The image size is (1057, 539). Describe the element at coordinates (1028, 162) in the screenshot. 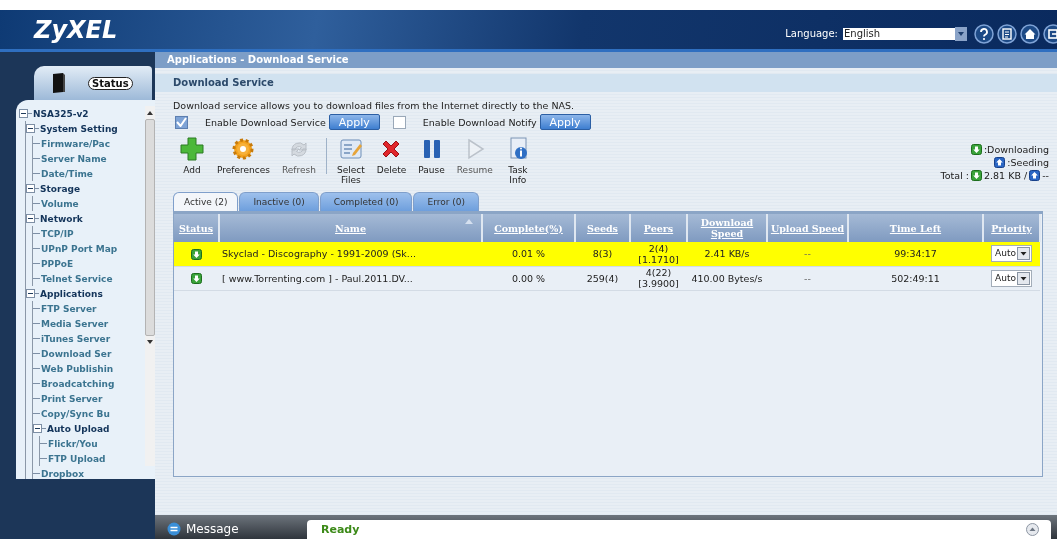

I see `legend-label: :Seeding` at that location.